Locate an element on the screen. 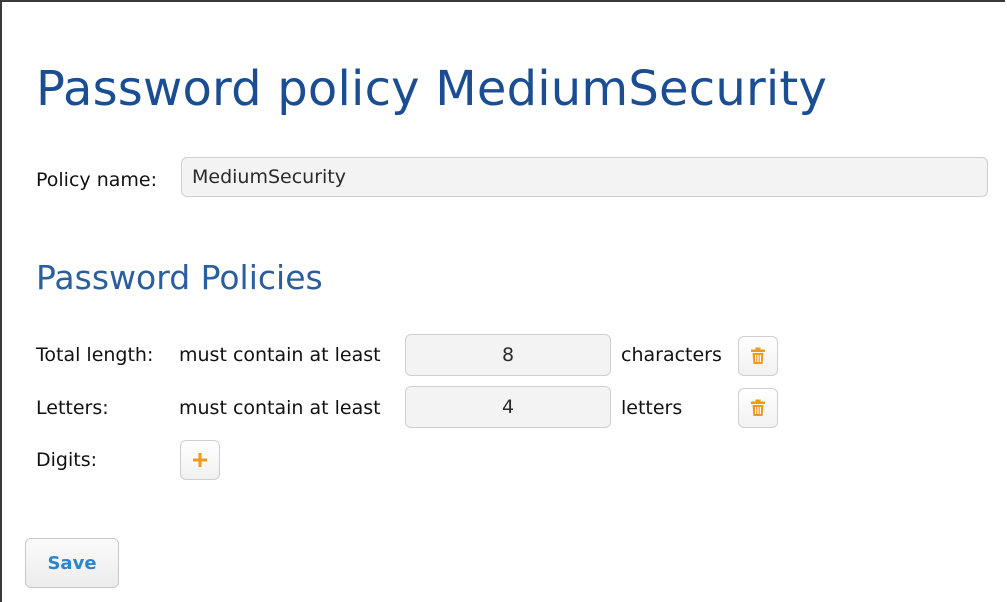  letters-input is located at coordinates (508, 407).